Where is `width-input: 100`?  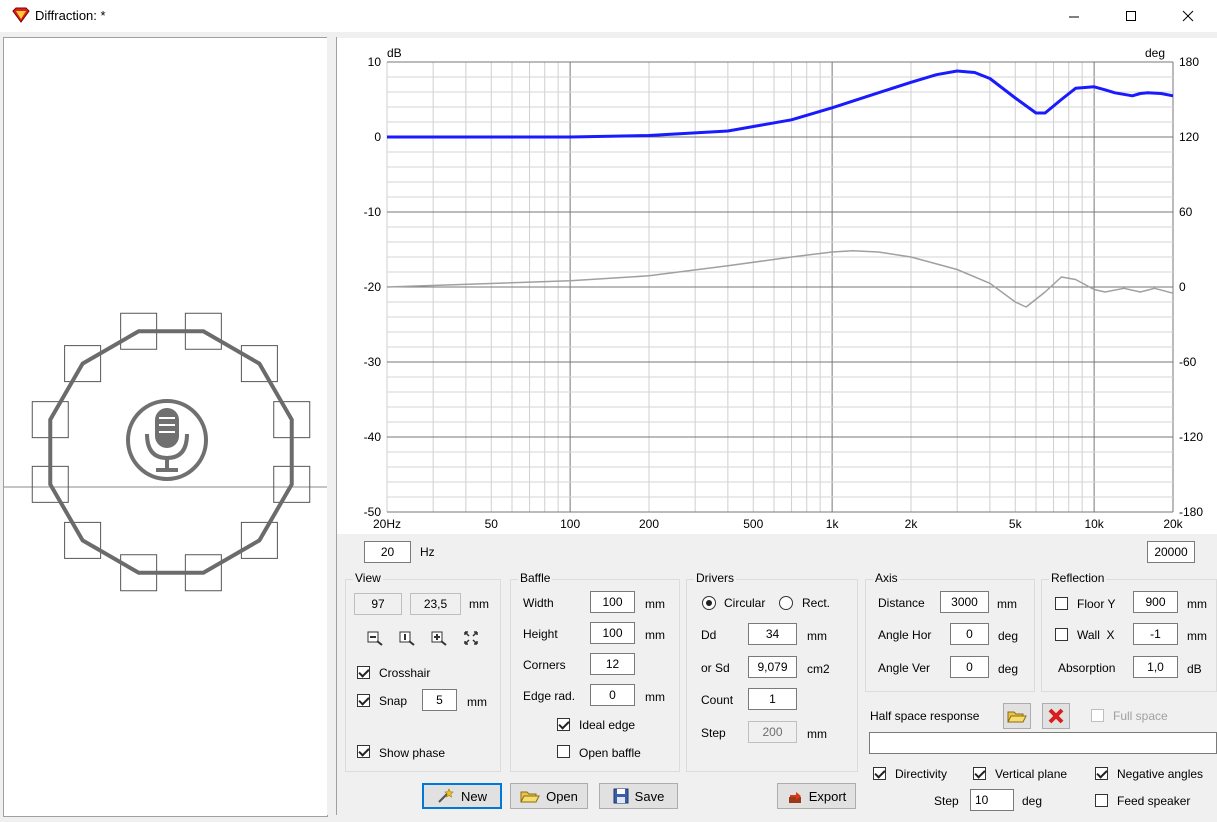
width-input: 100 is located at coordinates (612, 602).